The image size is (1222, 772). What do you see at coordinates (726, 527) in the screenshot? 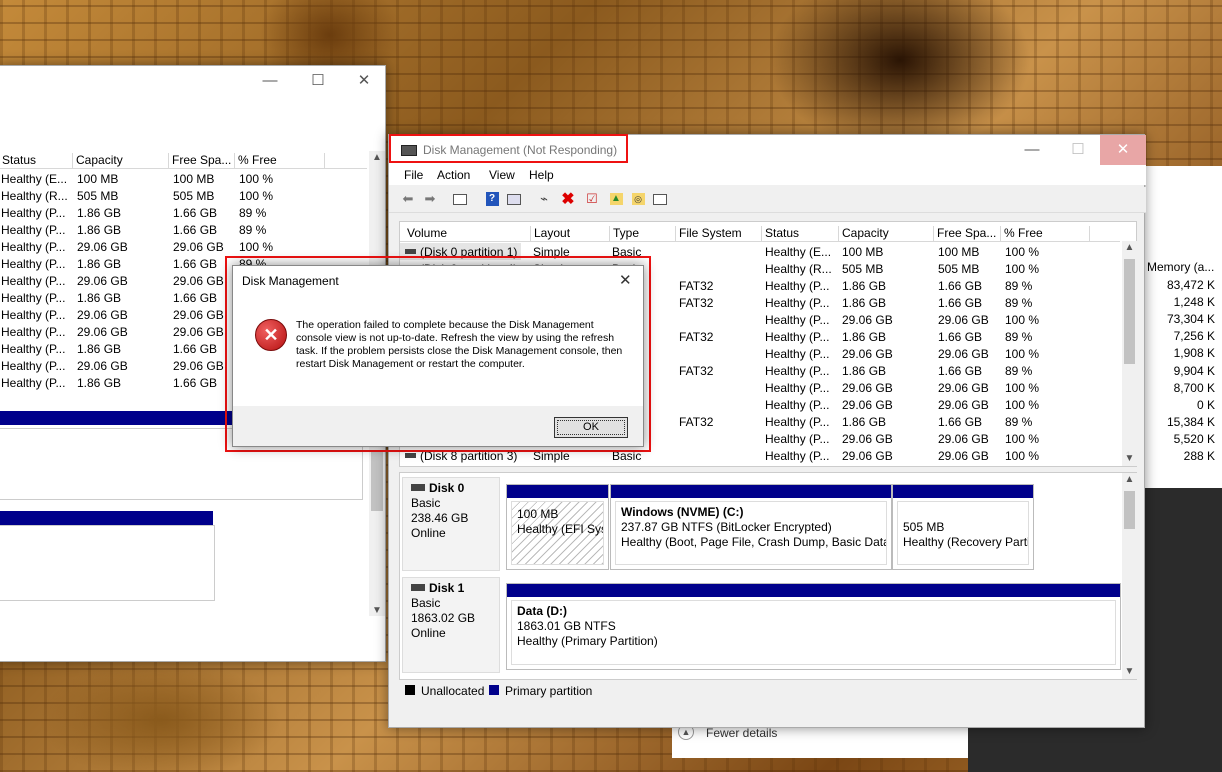
I see `windows-size: 237.87 GB NTFS (BitLocker Encrypted)` at bounding box center [726, 527].